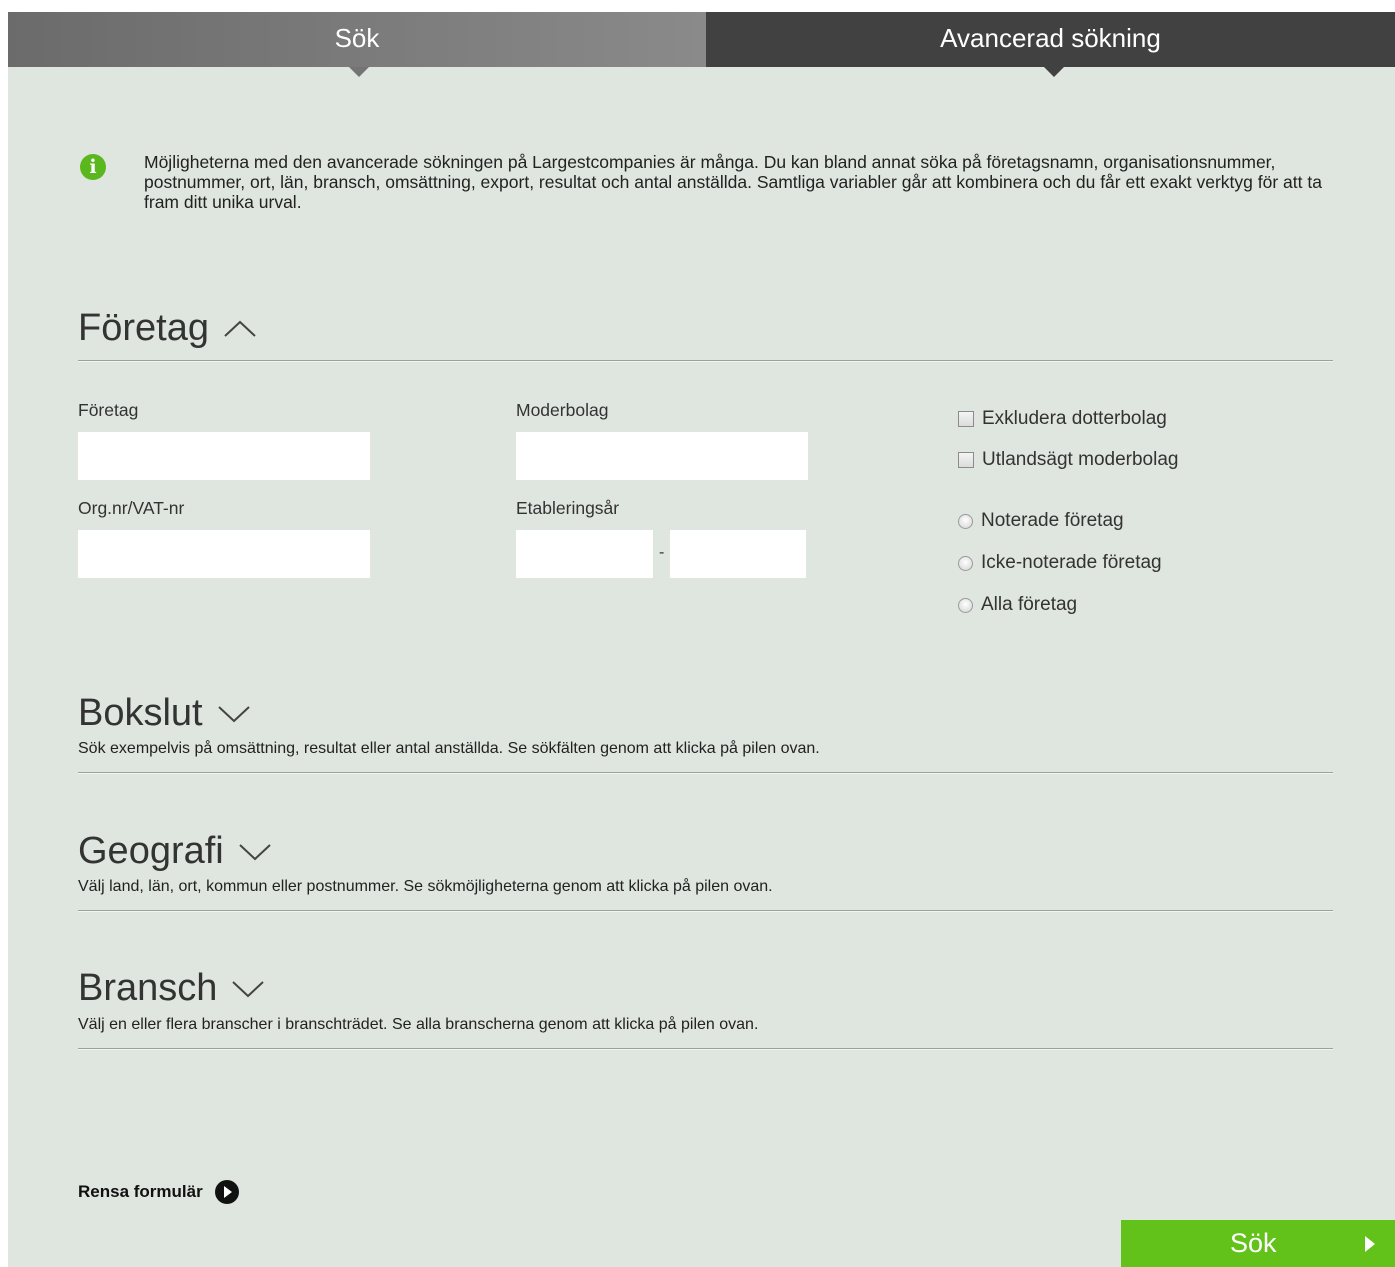 This screenshot has width=1395, height=1267. Describe the element at coordinates (93, 167) in the screenshot. I see `info-icon: i` at that location.